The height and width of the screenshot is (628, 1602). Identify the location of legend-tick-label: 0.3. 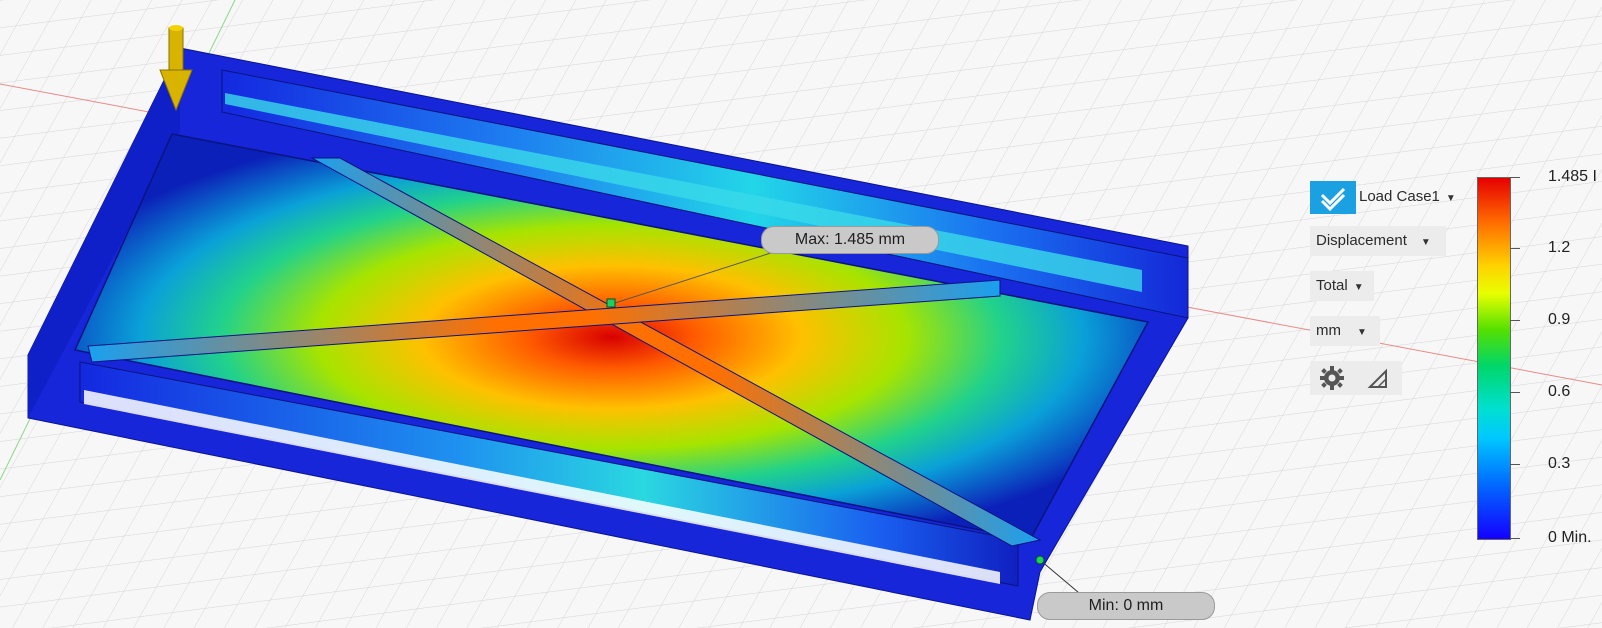
(1559, 463).